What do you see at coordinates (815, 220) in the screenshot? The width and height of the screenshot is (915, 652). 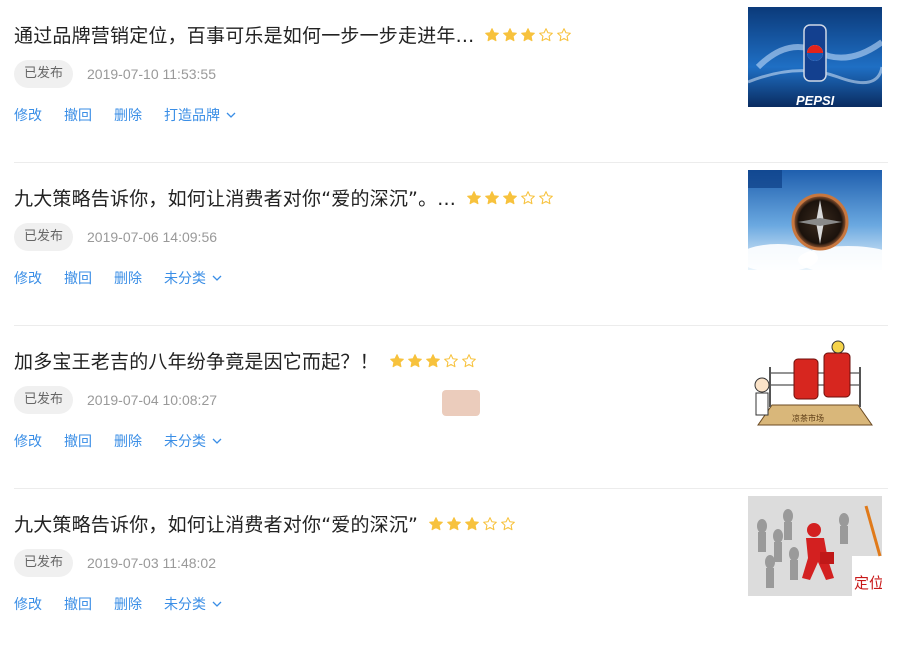 I see `article-thumbnail` at bounding box center [815, 220].